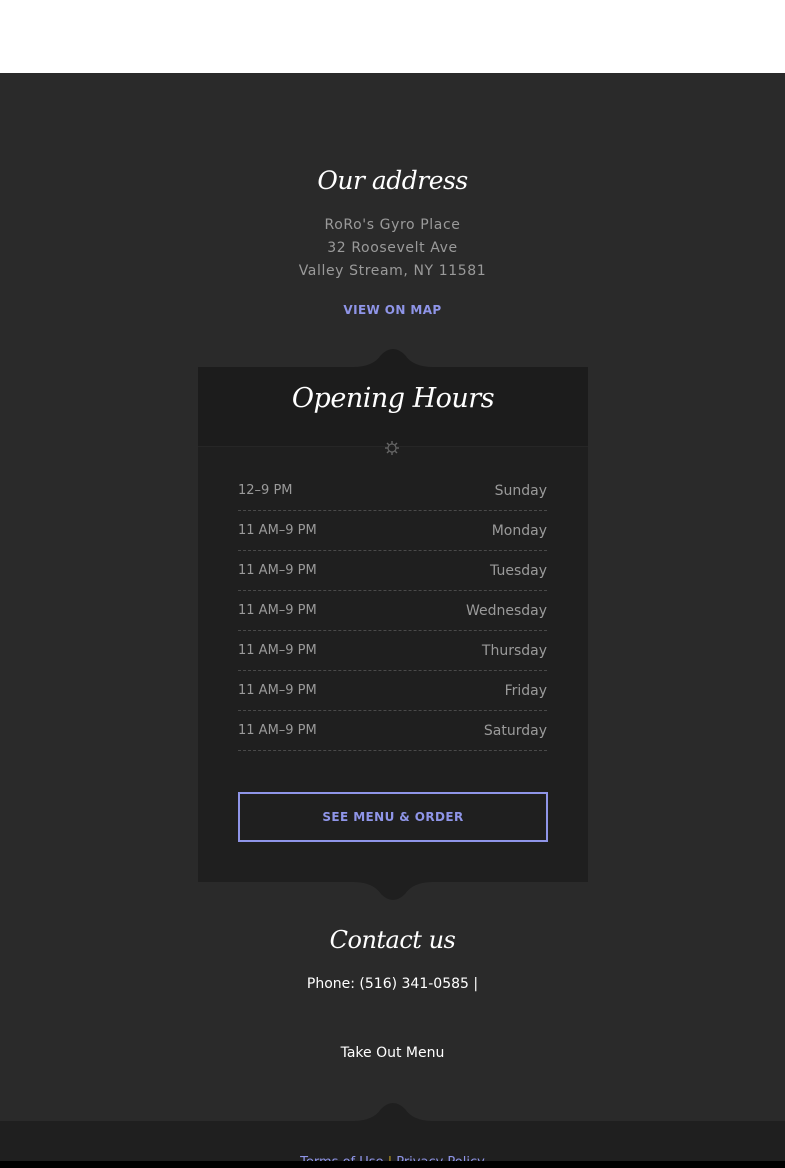  Describe the element at coordinates (393, 817) in the screenshot. I see `see-menu-order-button: SEE MENU & ORDER` at that location.